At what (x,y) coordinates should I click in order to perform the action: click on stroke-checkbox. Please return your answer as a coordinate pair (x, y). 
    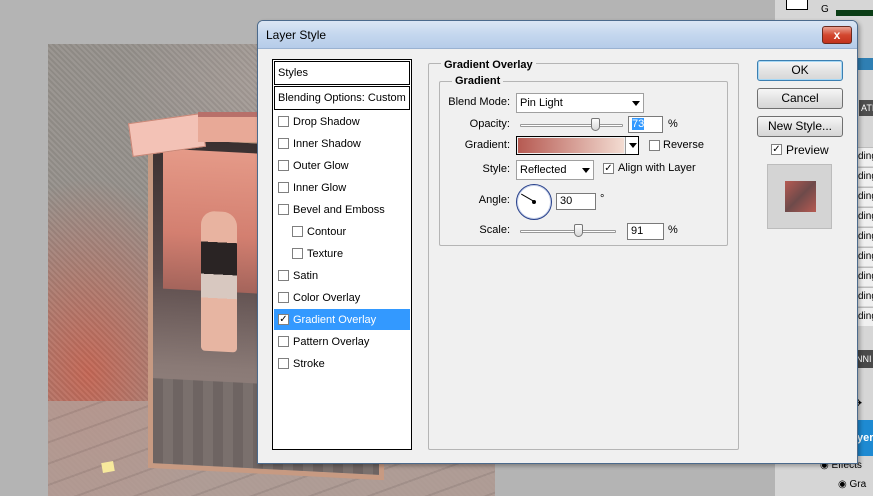
    Looking at the image, I should click on (283, 363).